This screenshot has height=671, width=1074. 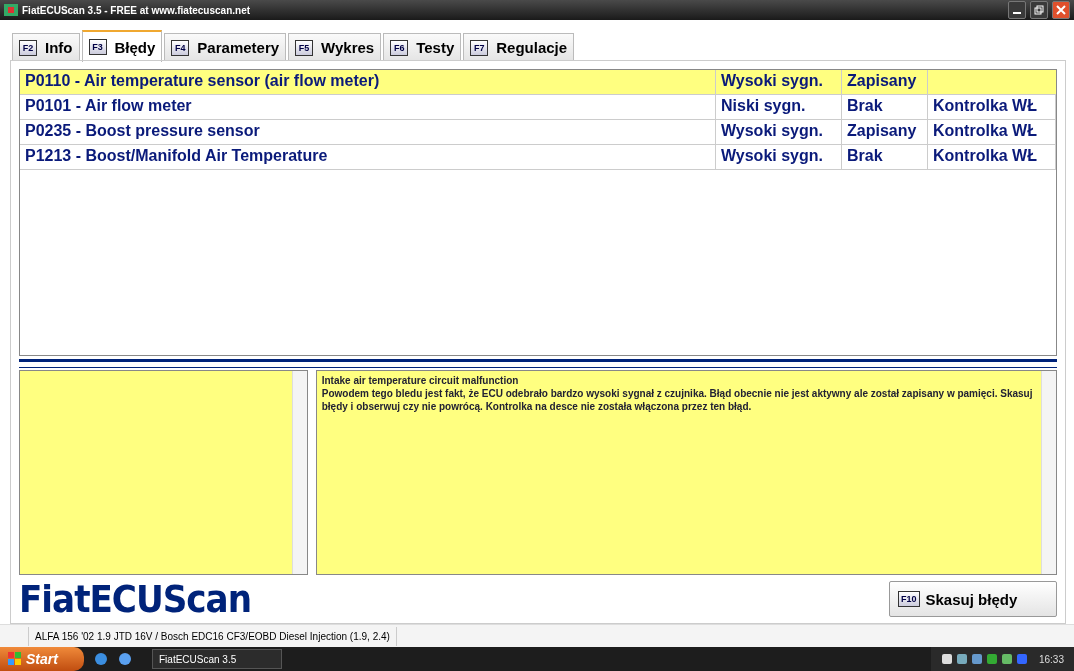 I want to click on close-icon, so click(x=1061, y=10).